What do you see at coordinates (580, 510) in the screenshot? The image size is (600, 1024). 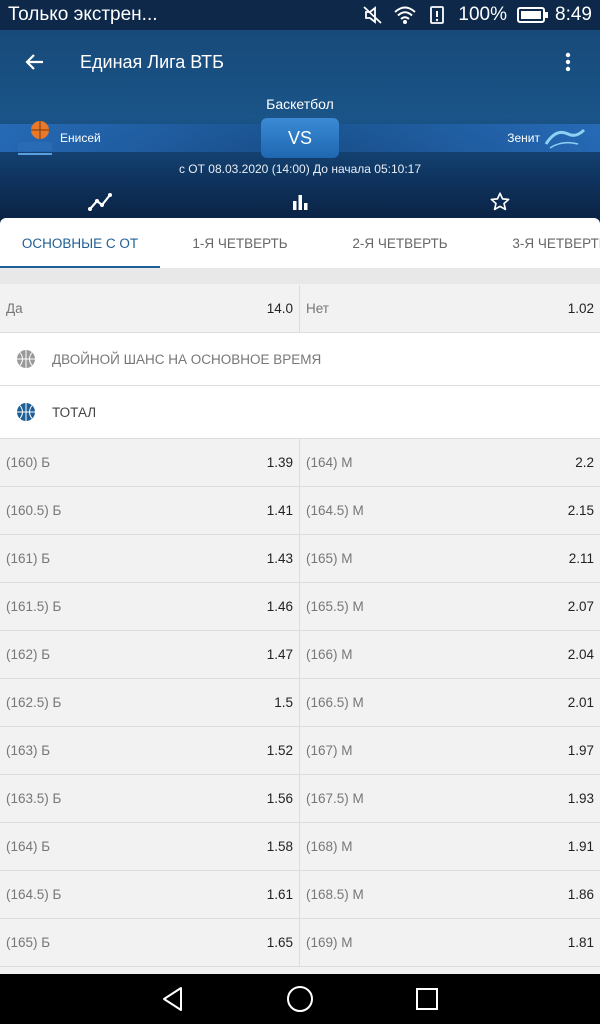 I see `odds-value: 2.15` at bounding box center [580, 510].